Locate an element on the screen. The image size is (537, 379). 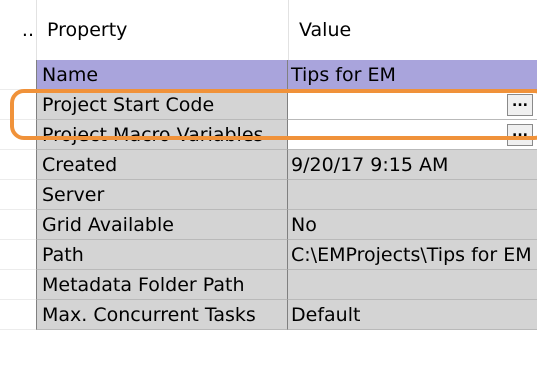
property-row-server: Server is located at coordinates (268, 195).